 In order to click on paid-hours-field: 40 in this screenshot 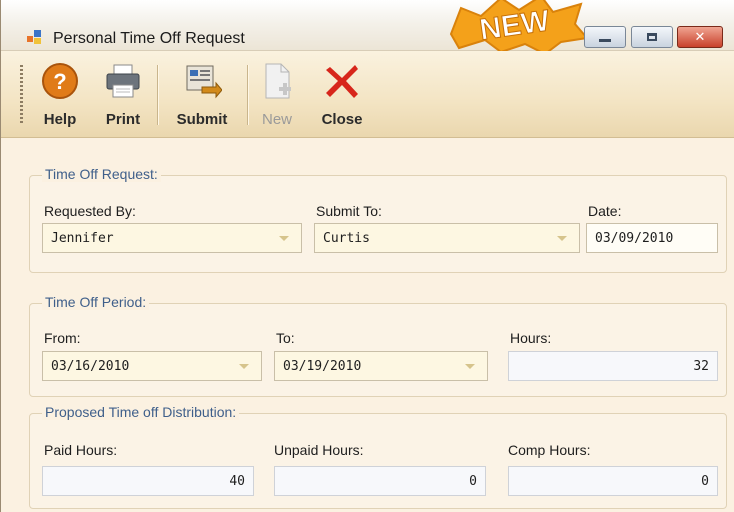, I will do `click(148, 481)`.